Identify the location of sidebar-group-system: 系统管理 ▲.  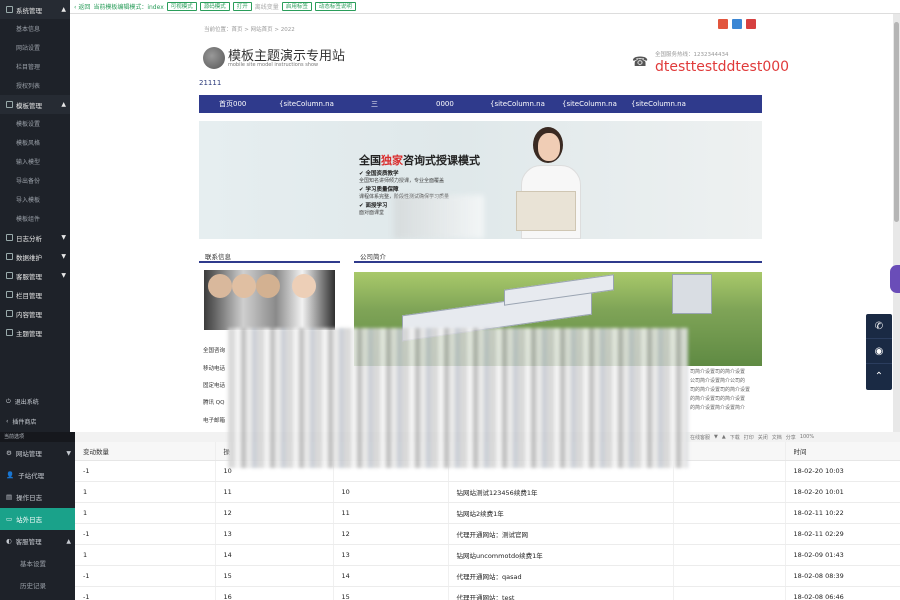
(35, 9).